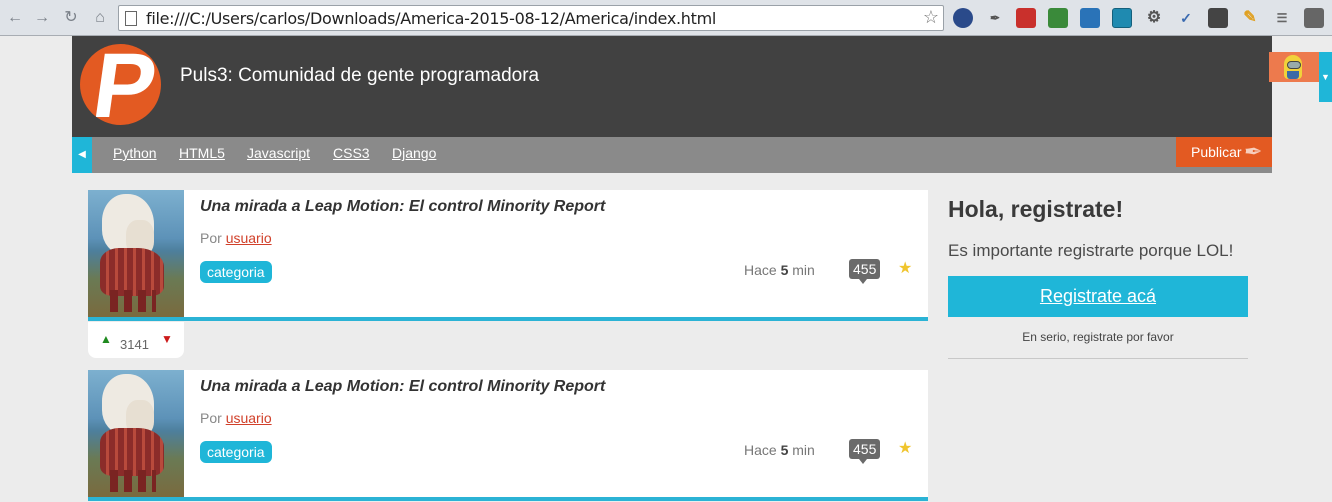  I want to click on upvote-icon: ▲, so click(106, 339).